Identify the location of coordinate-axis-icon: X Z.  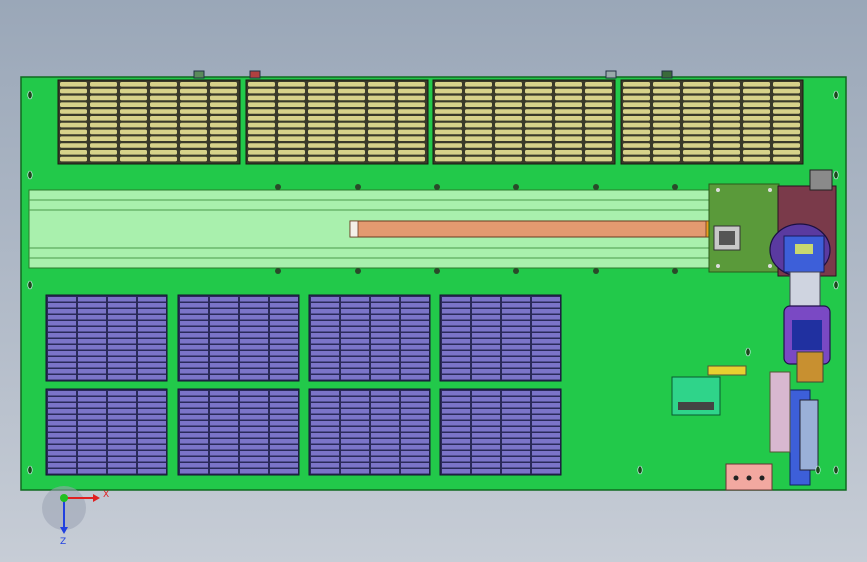
(75, 516).